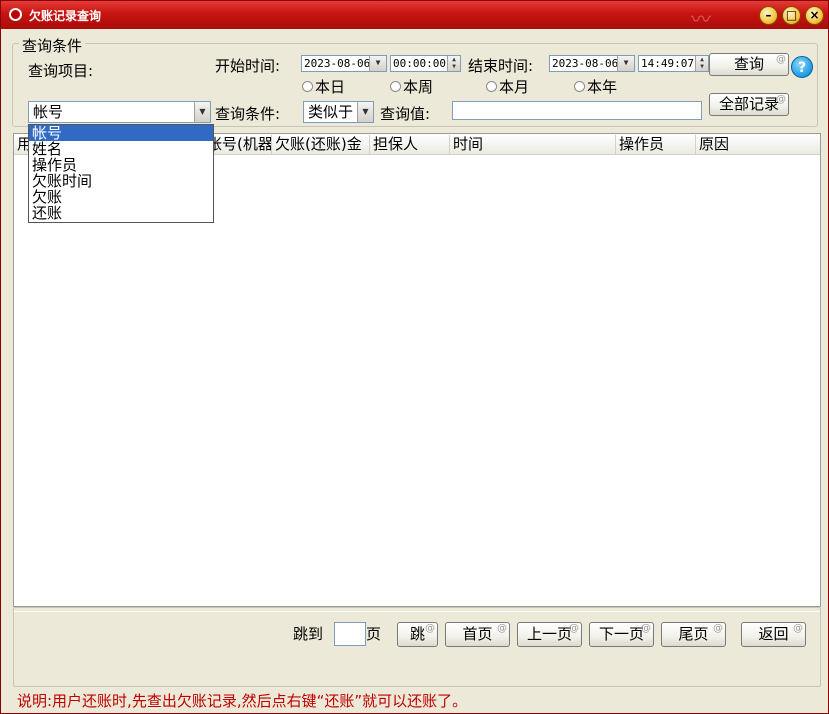 This screenshot has height=714, width=829. Describe the element at coordinates (585, 63) in the screenshot. I see `end-date-value: 2023-08-06` at that location.